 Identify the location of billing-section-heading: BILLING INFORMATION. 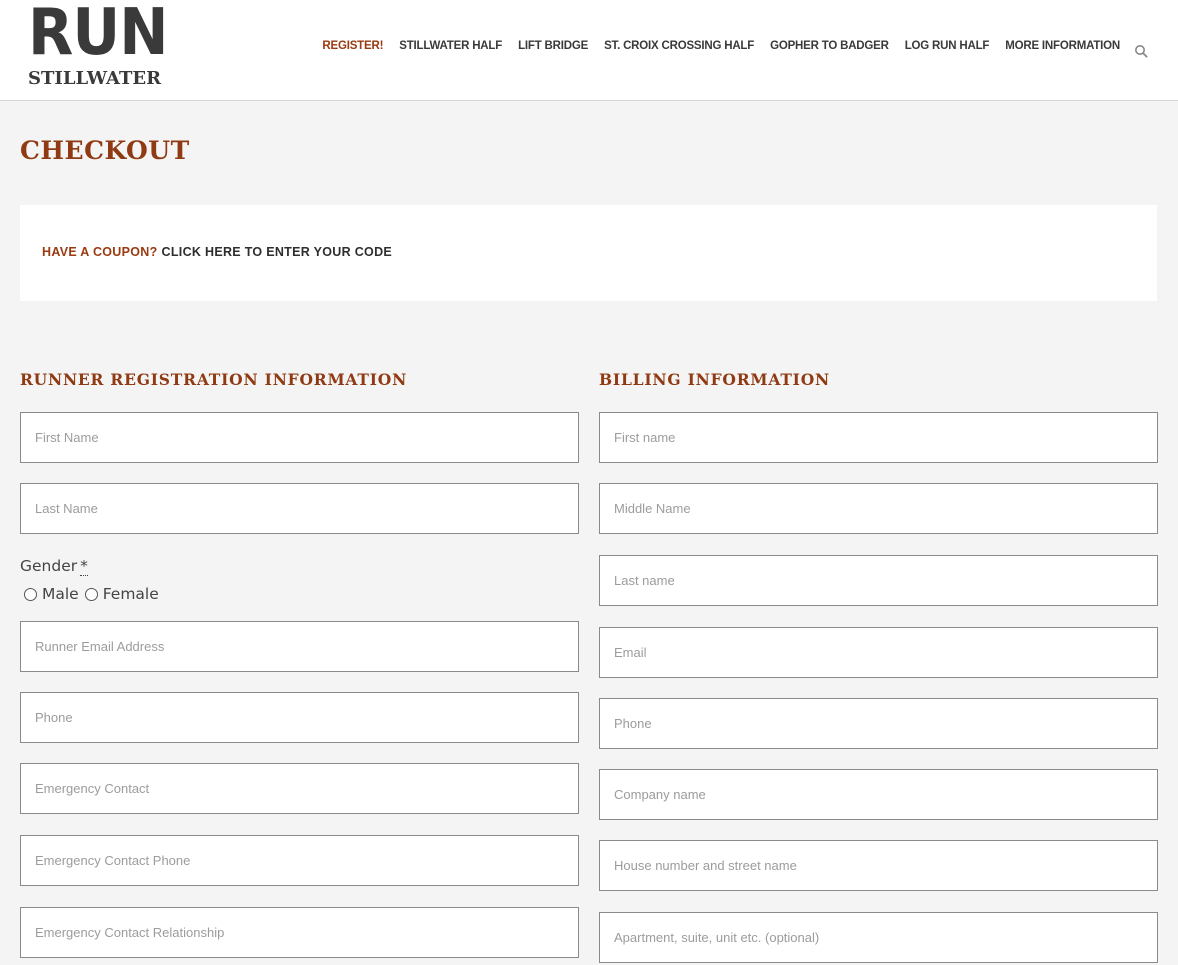
(714, 379).